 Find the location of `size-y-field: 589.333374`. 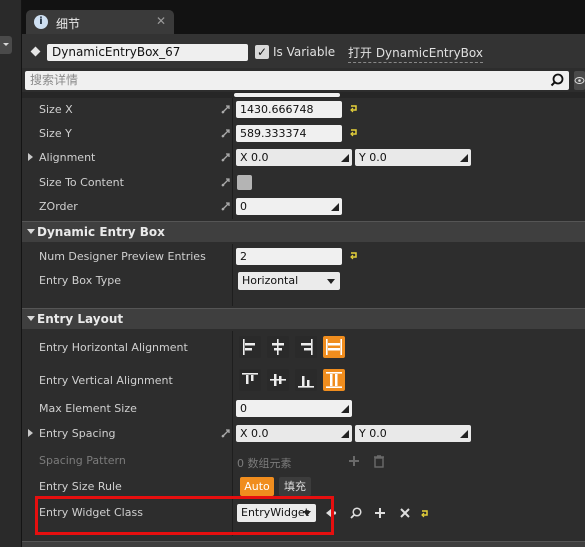

size-y-field: 589.333374 is located at coordinates (289, 133).